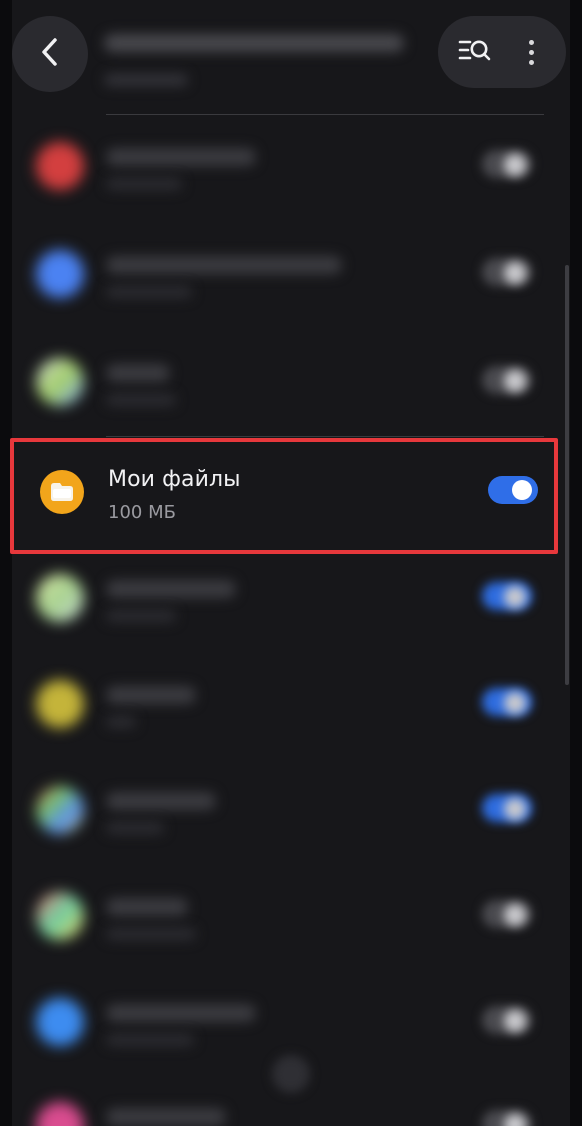 This screenshot has height=1126, width=582. I want to click on scrollbar, so click(567, 475).